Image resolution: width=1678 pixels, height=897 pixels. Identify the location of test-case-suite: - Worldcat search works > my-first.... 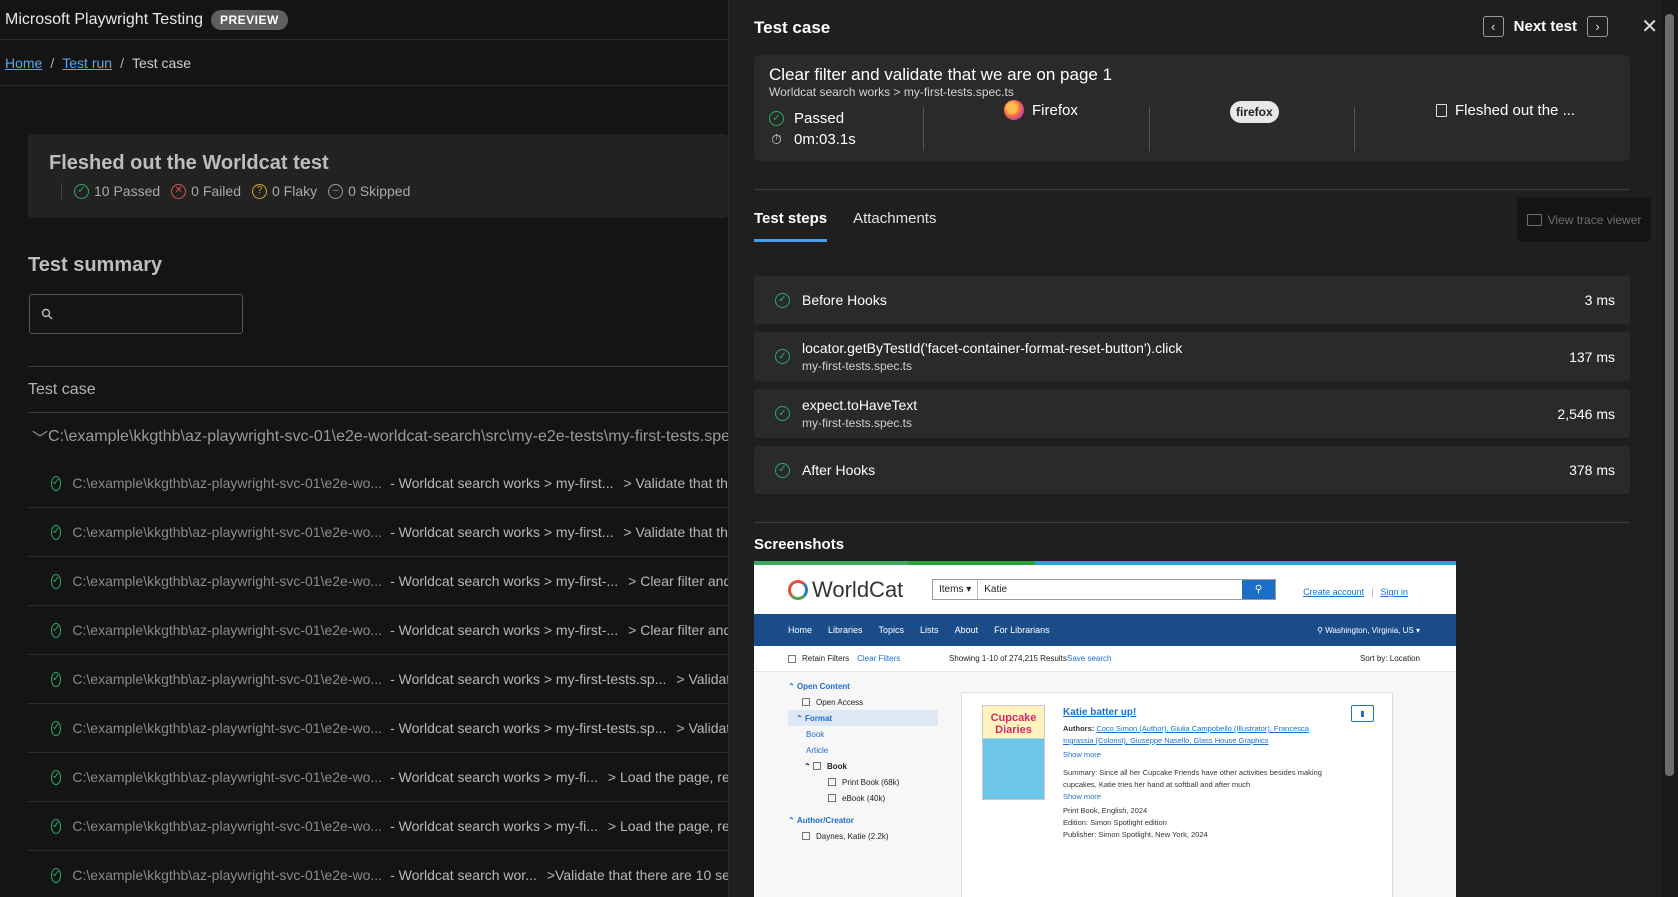
(502, 532).